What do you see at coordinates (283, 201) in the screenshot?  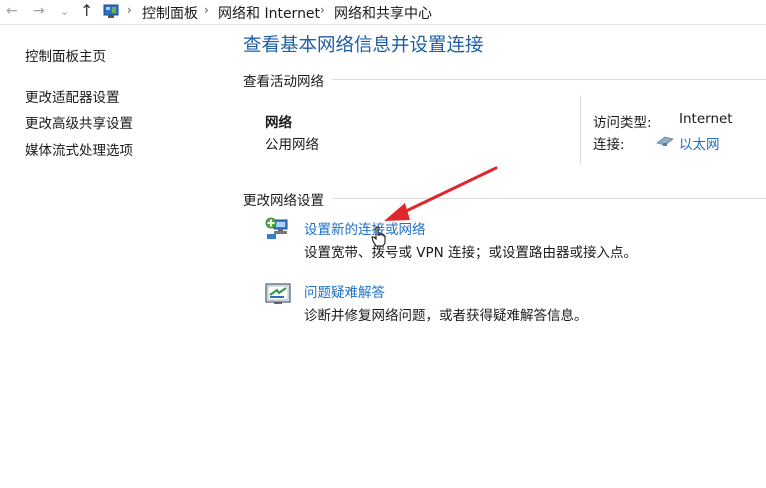 I see `change-settings-heading: 更改网络设置` at bounding box center [283, 201].